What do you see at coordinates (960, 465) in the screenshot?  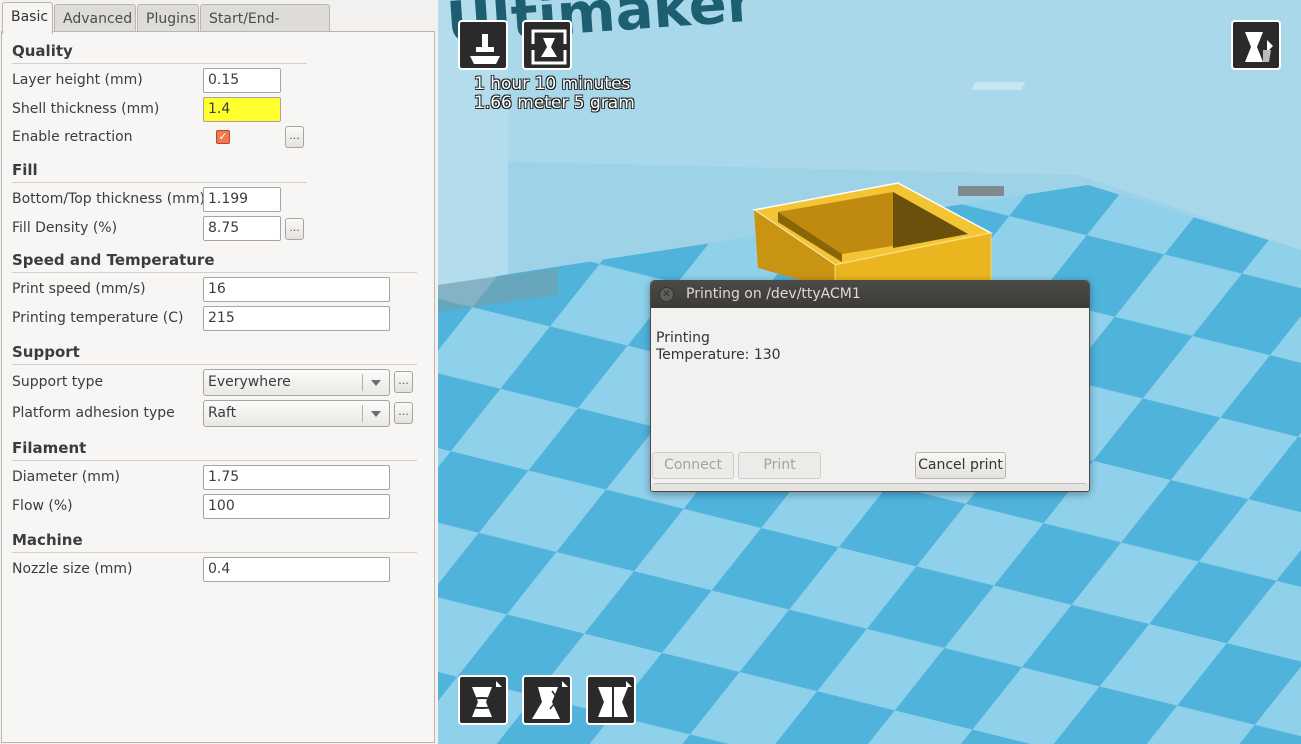 I see `cancel-print-button: Cancel print` at bounding box center [960, 465].